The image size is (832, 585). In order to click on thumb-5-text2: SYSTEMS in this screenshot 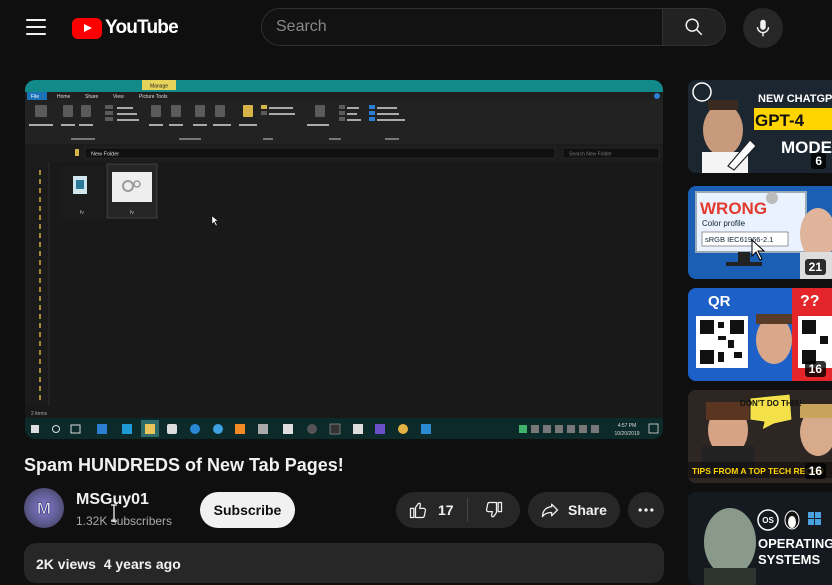, I will do `click(789, 559)`.